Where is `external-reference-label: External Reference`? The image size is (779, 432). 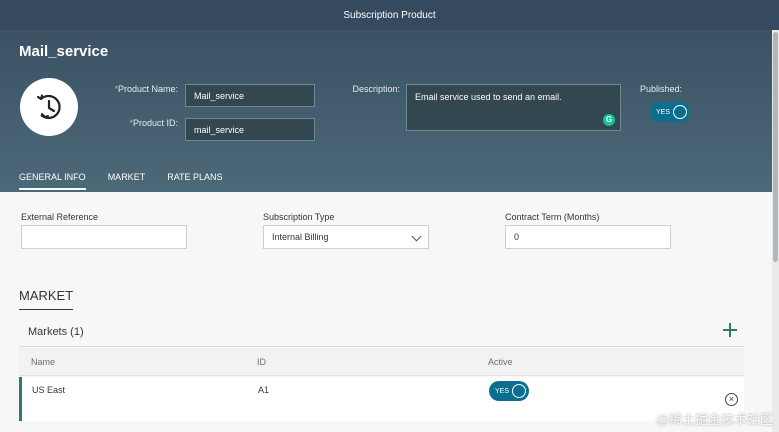
external-reference-label: External Reference is located at coordinates (60, 217).